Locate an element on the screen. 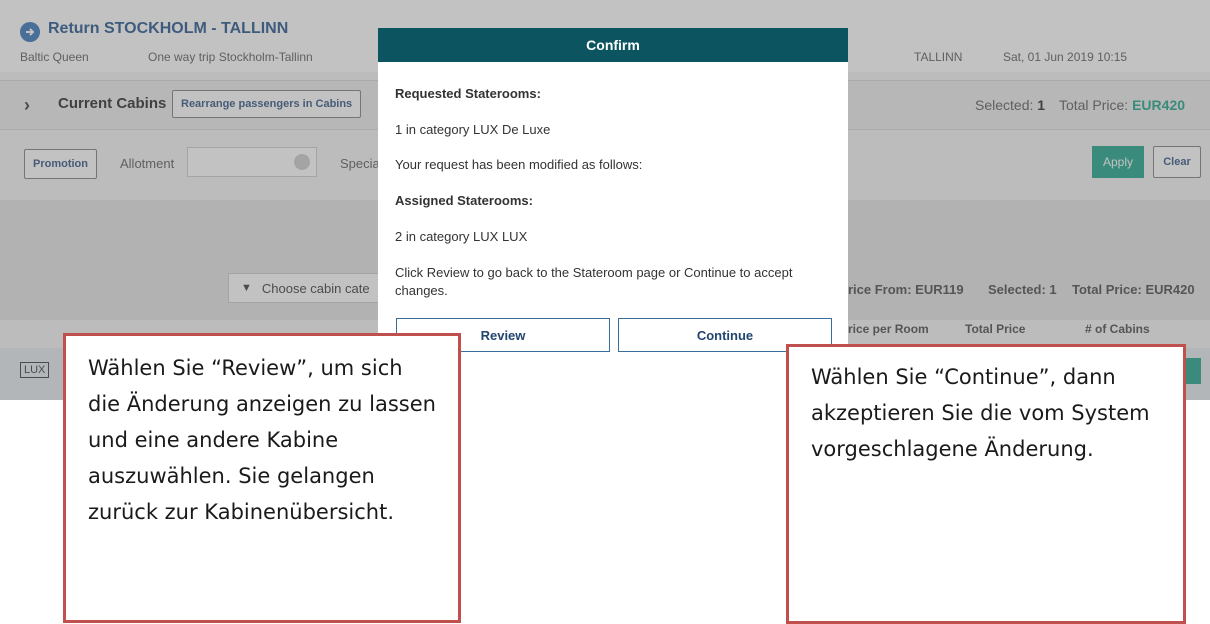 The image size is (1210, 624). assigned-heading: Assigned Staterooms: is located at coordinates (464, 200).